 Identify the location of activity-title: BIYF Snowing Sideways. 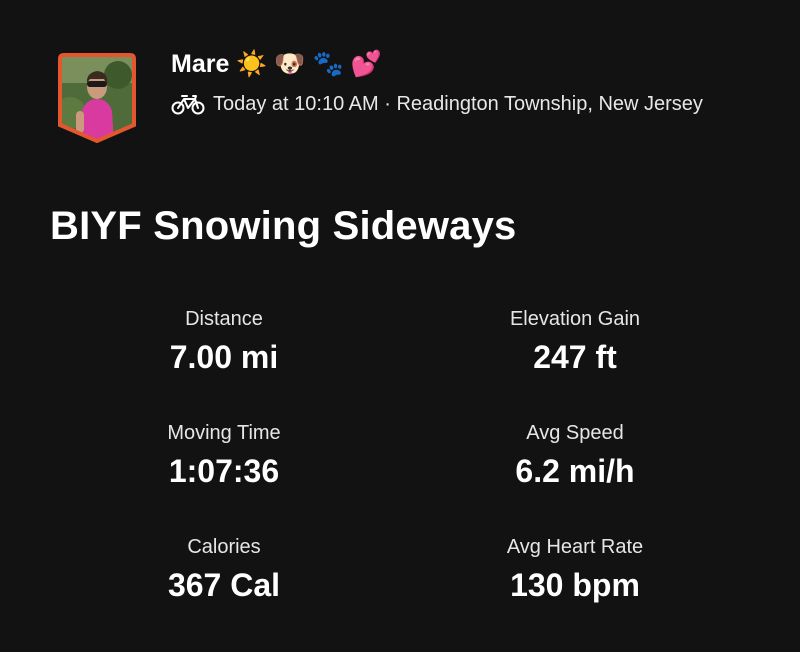
(283, 226).